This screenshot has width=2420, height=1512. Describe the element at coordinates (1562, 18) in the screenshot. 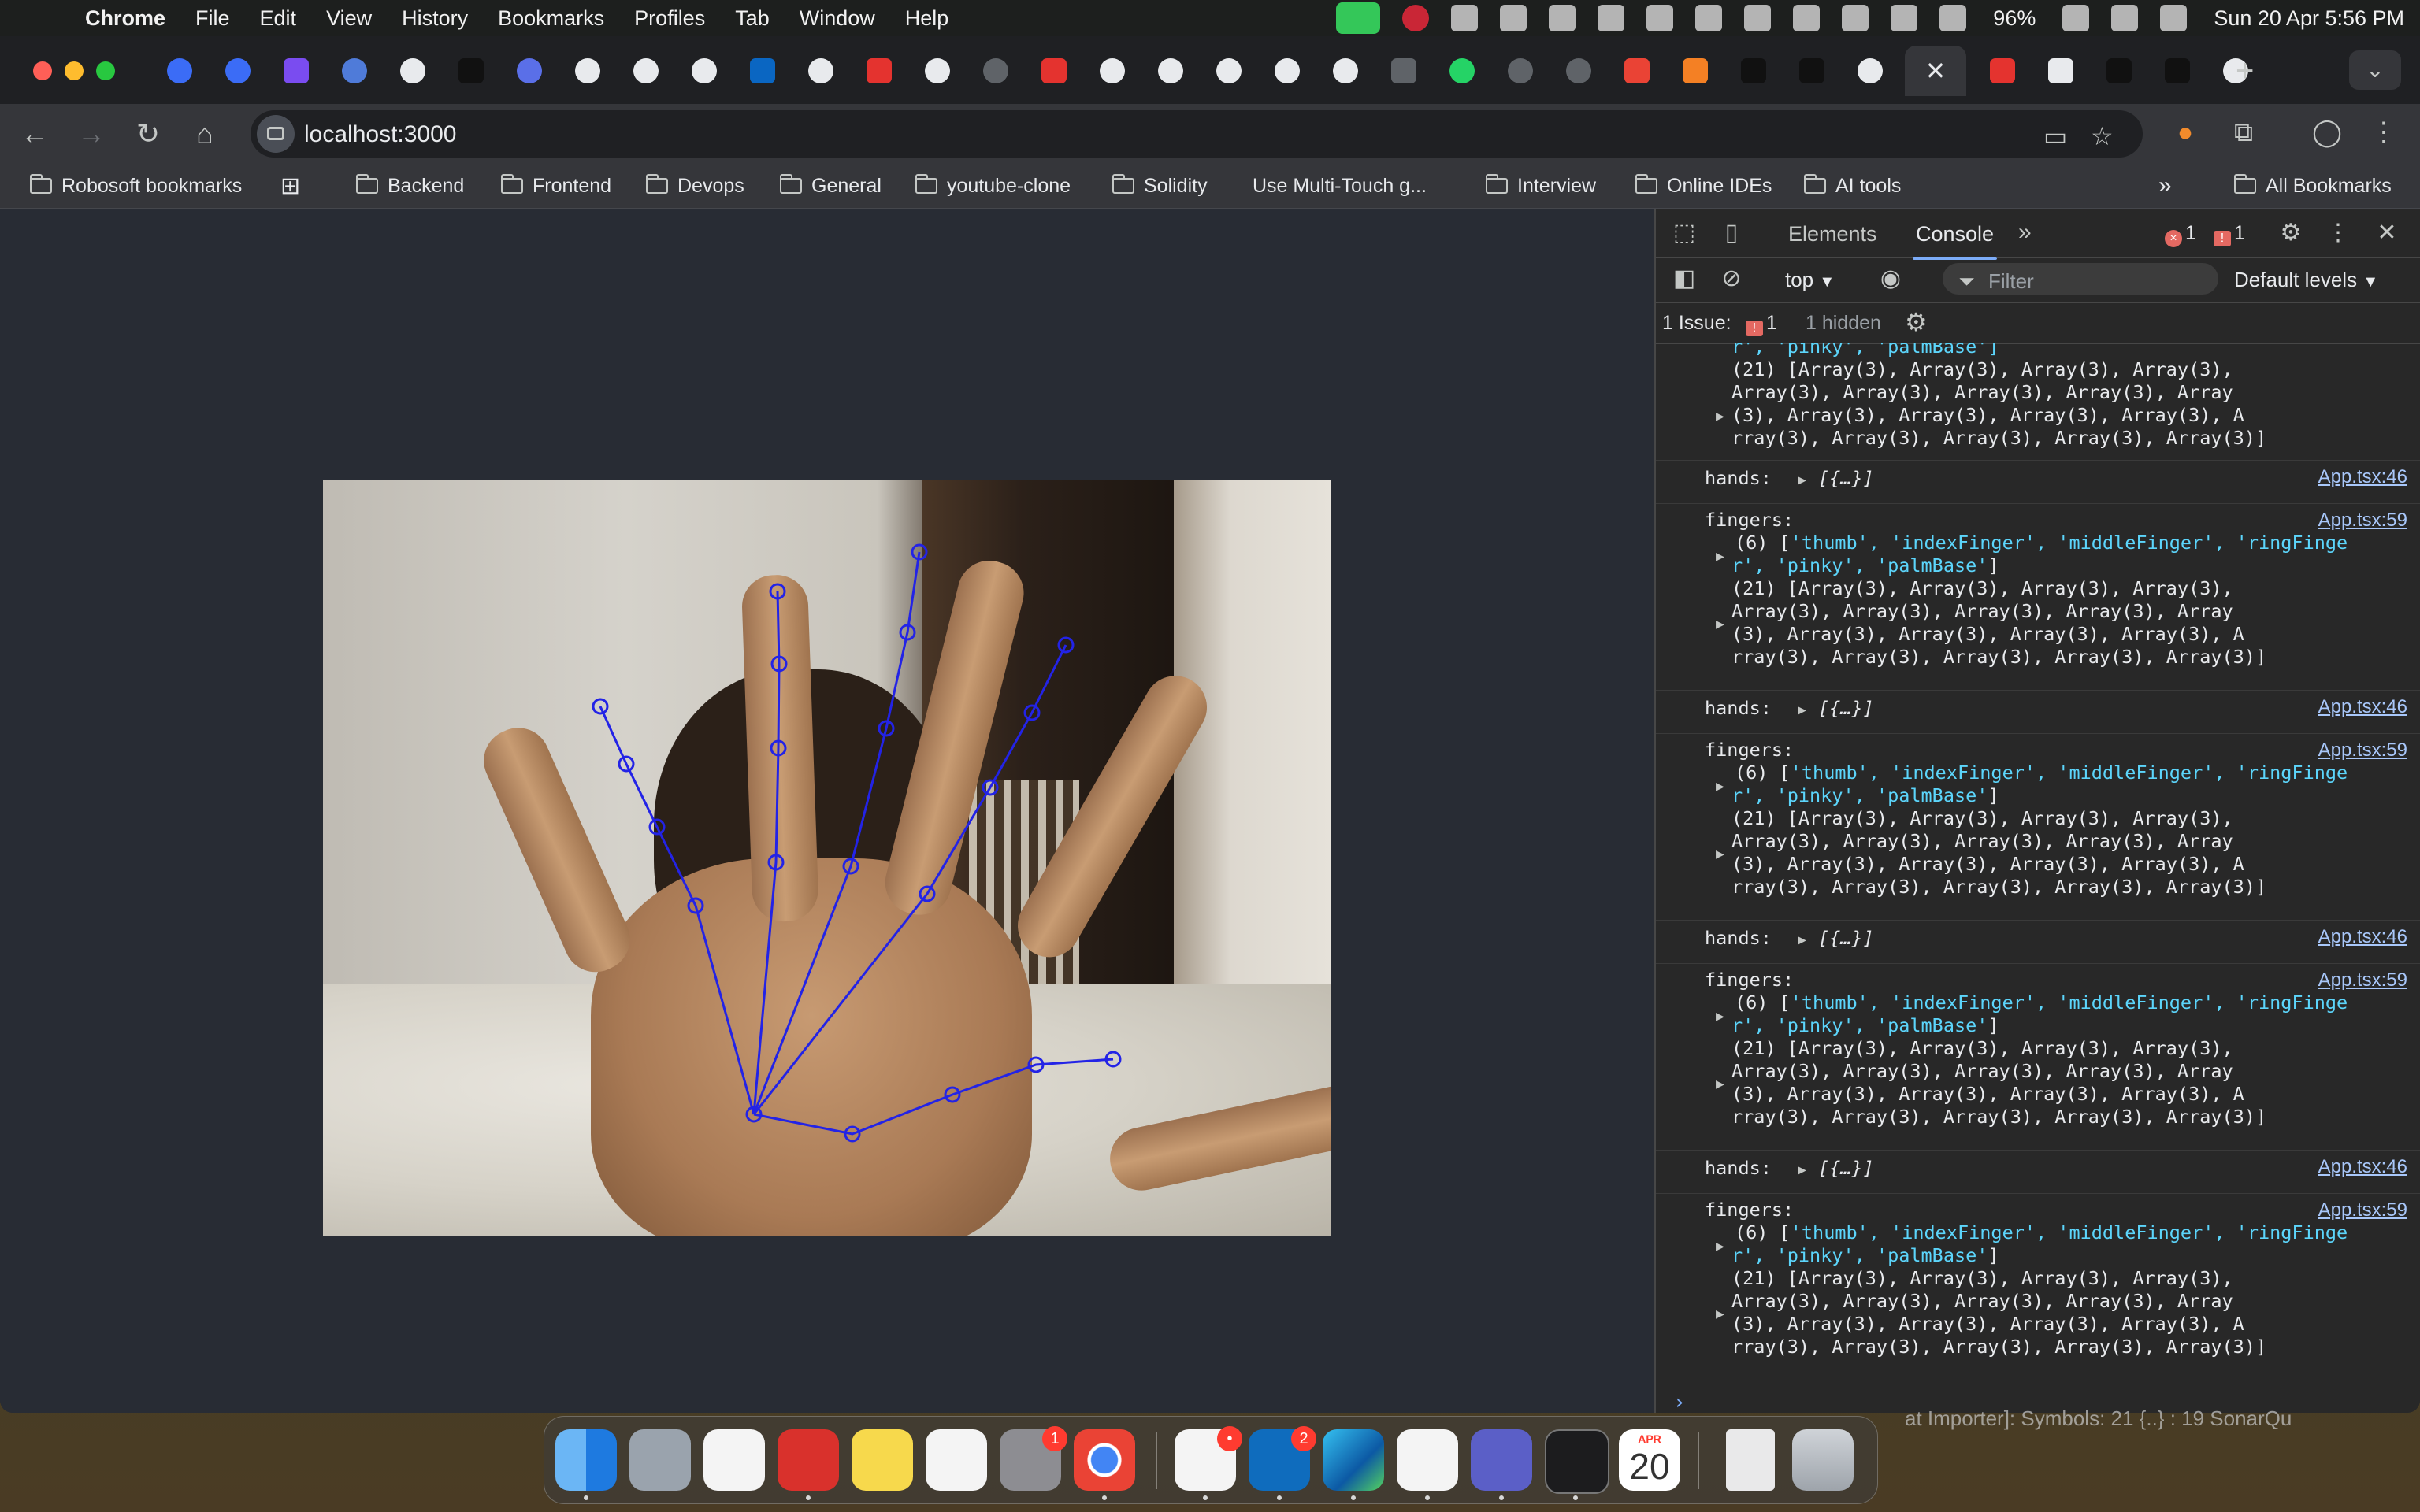

I see `globe-icon` at that location.